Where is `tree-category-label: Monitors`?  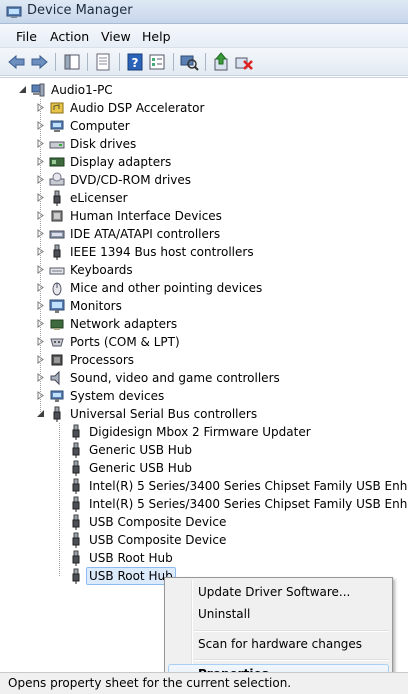
tree-category-label: Monitors is located at coordinates (96, 306).